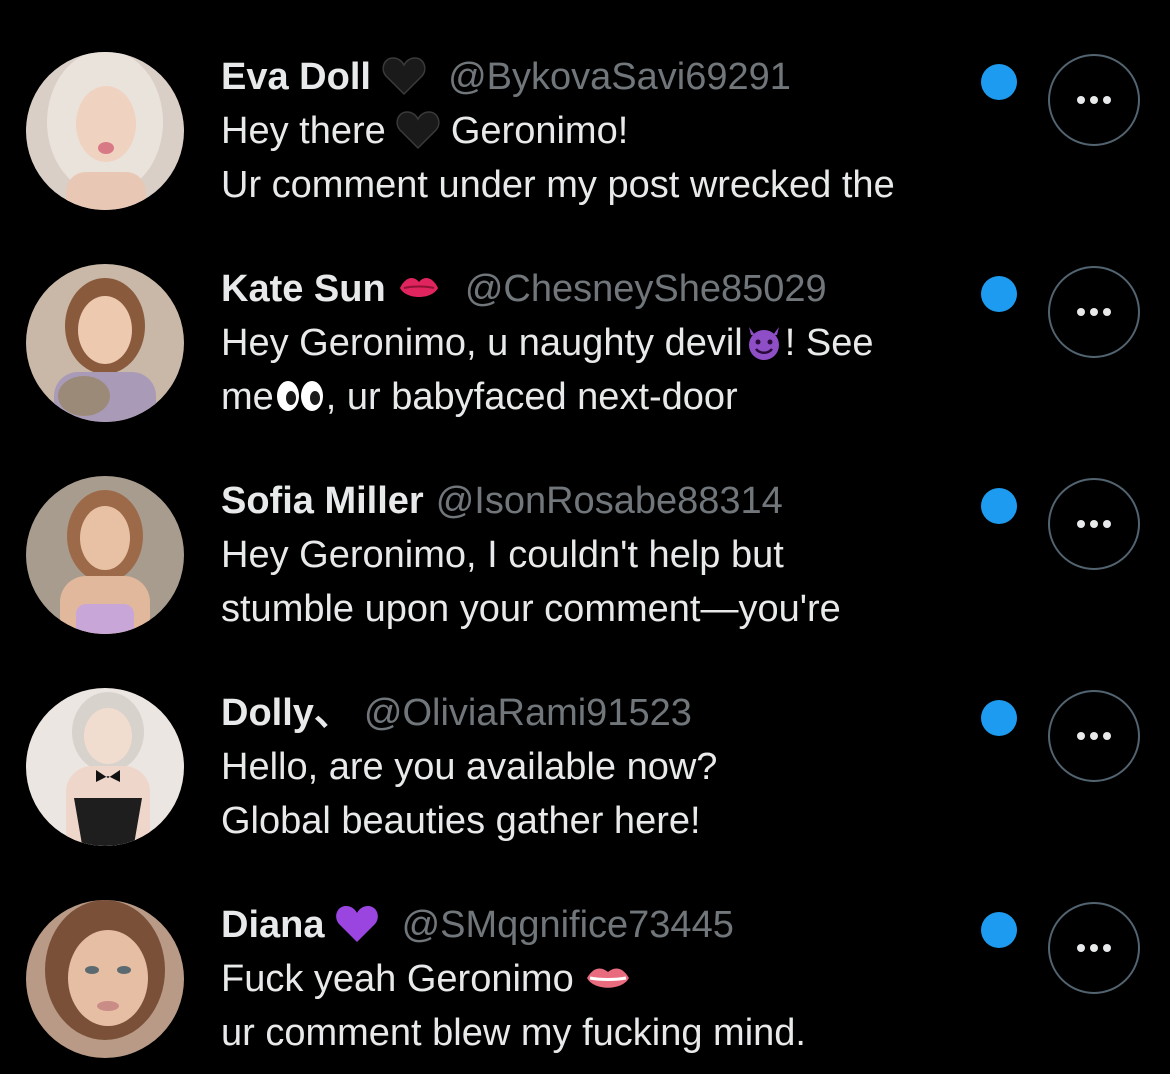 The image size is (1170, 1074). I want to click on sender-line: Dolly、 @OliviaRami91523, so click(601, 713).